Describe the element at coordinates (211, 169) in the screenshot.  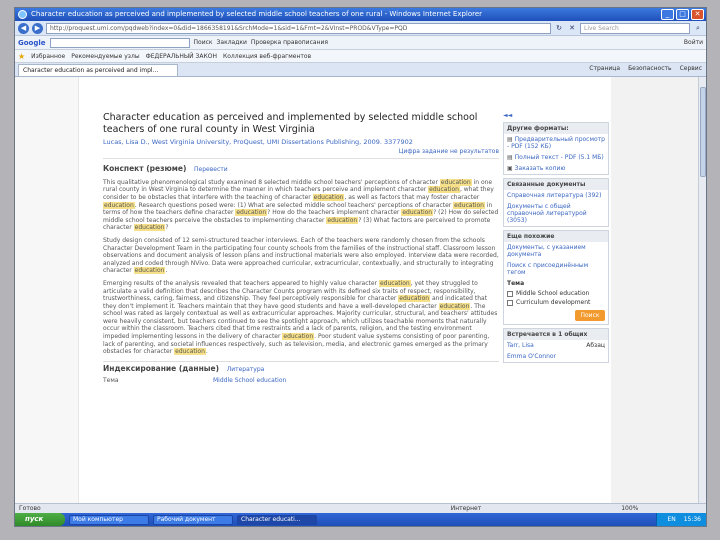
I see `translate-link: Перевести` at that location.